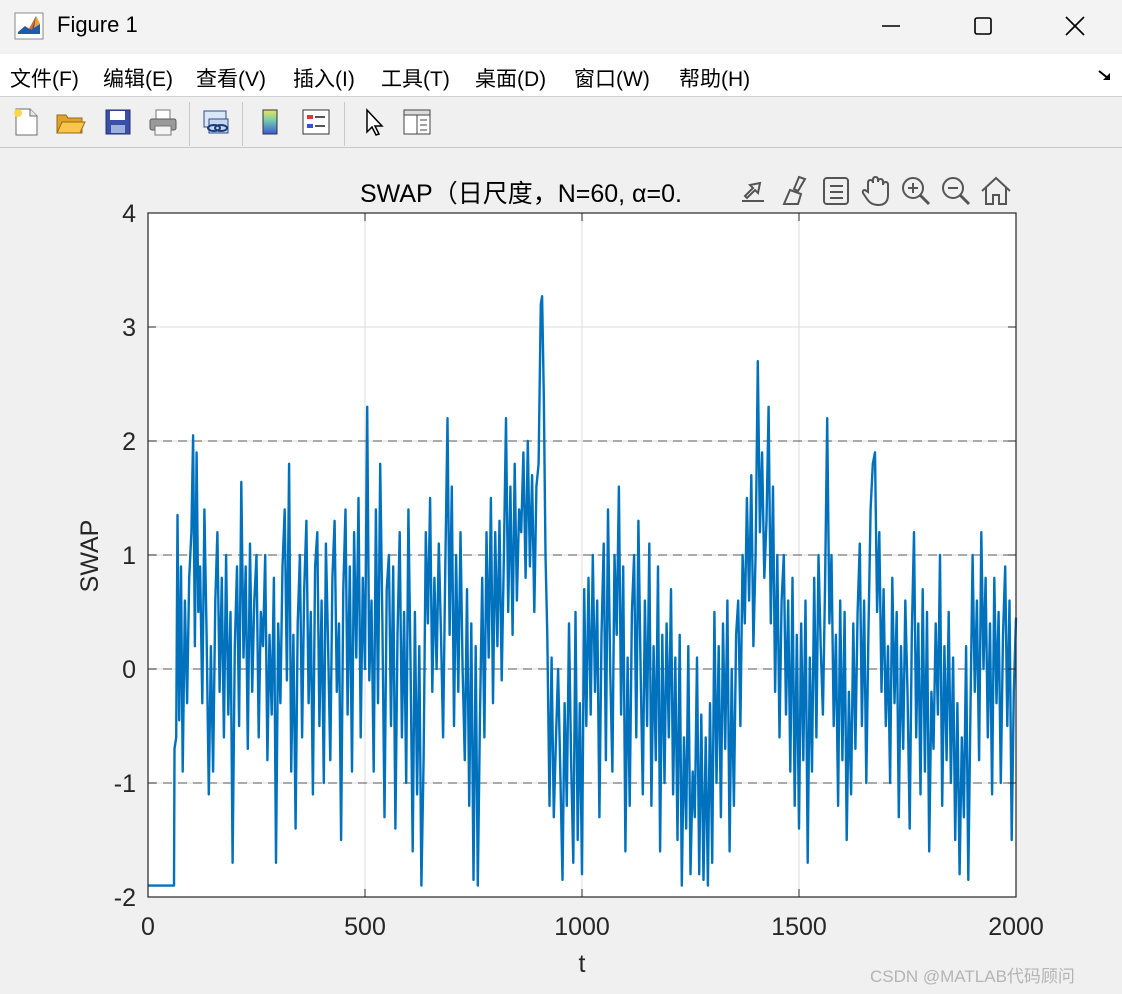  I want to click on x-tick-label: 500, so click(365, 927).